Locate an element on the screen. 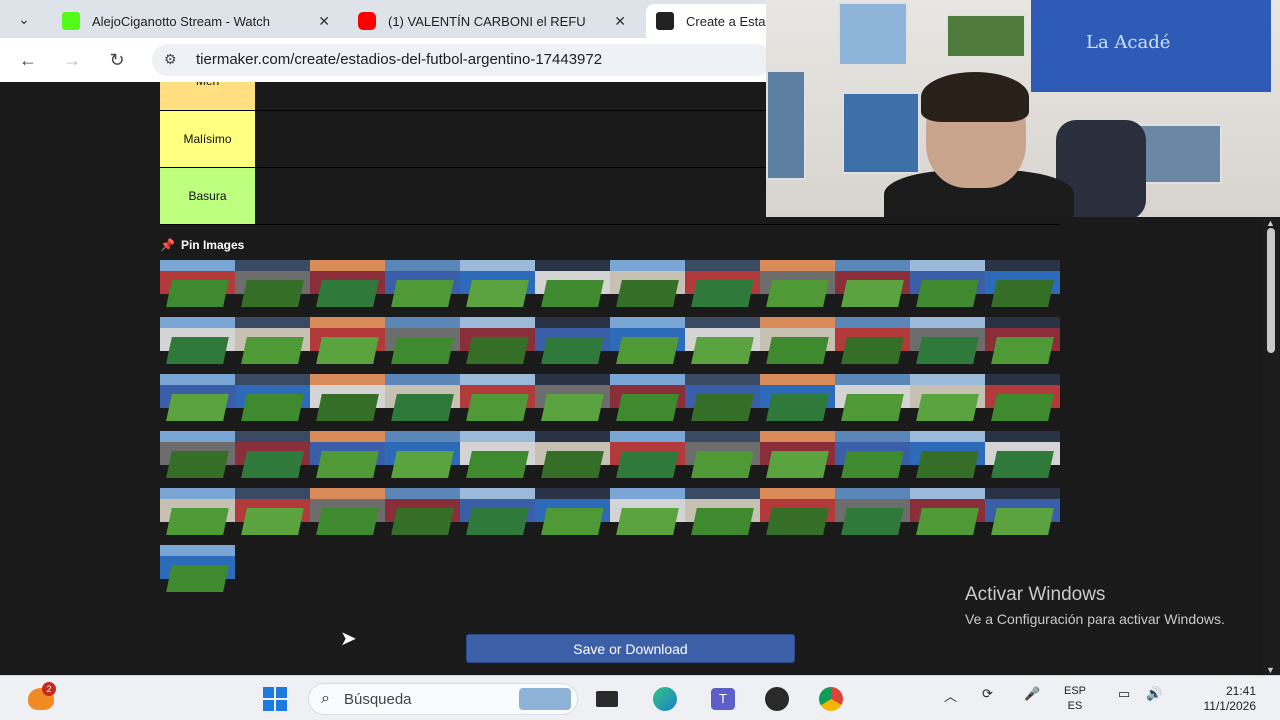 Image resolution: width=1280 pixels, height=720 pixels. show-hidden-icons-chevron-icon: ︿ is located at coordinates (950, 695).